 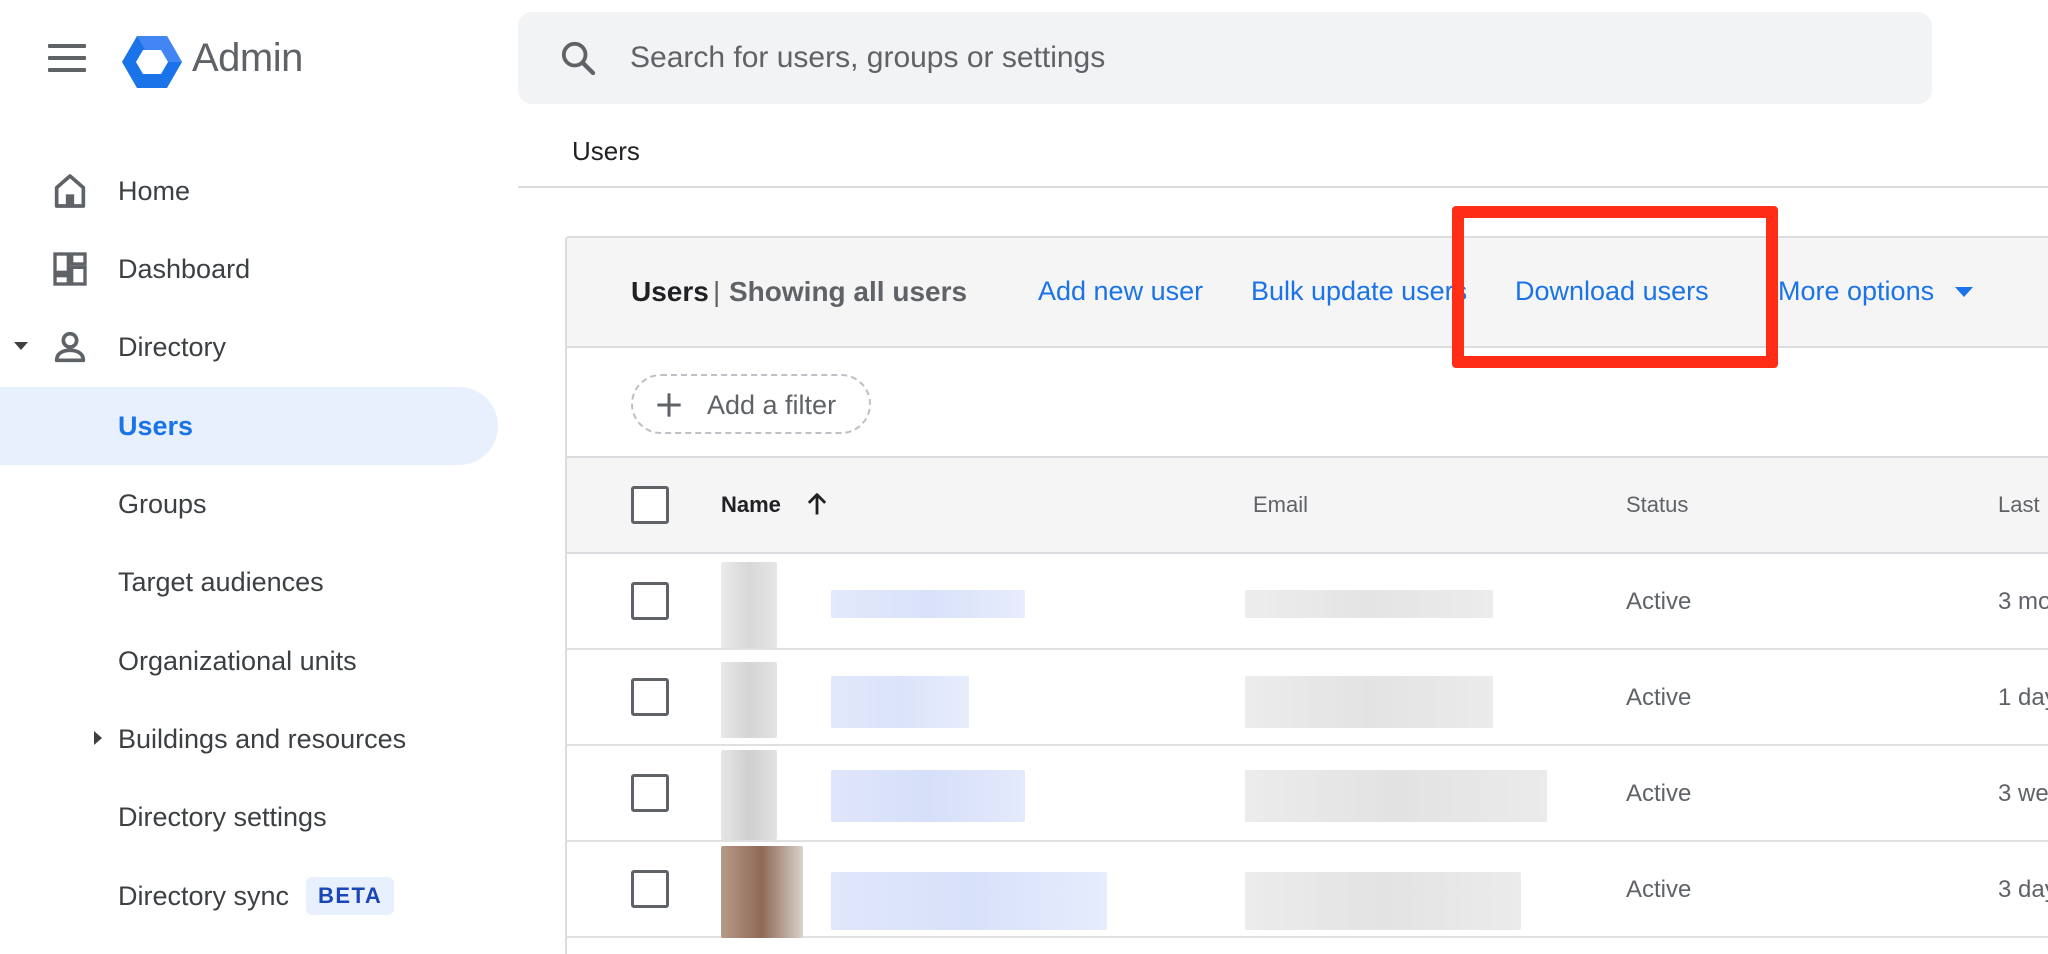 I want to click on sidebar-item-label: Directory, so click(x=172, y=346).